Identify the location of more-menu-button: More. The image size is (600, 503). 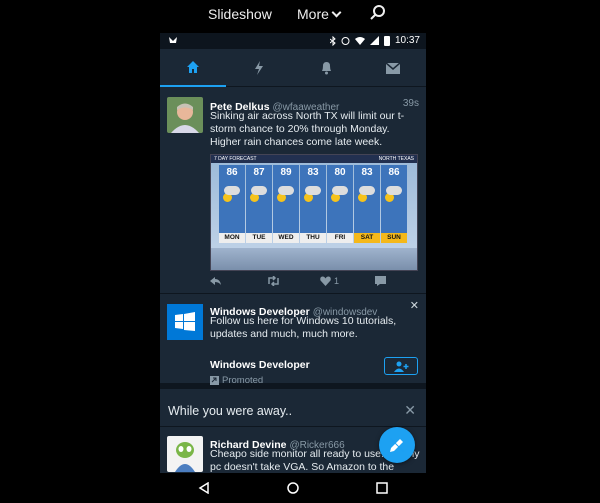
(319, 14).